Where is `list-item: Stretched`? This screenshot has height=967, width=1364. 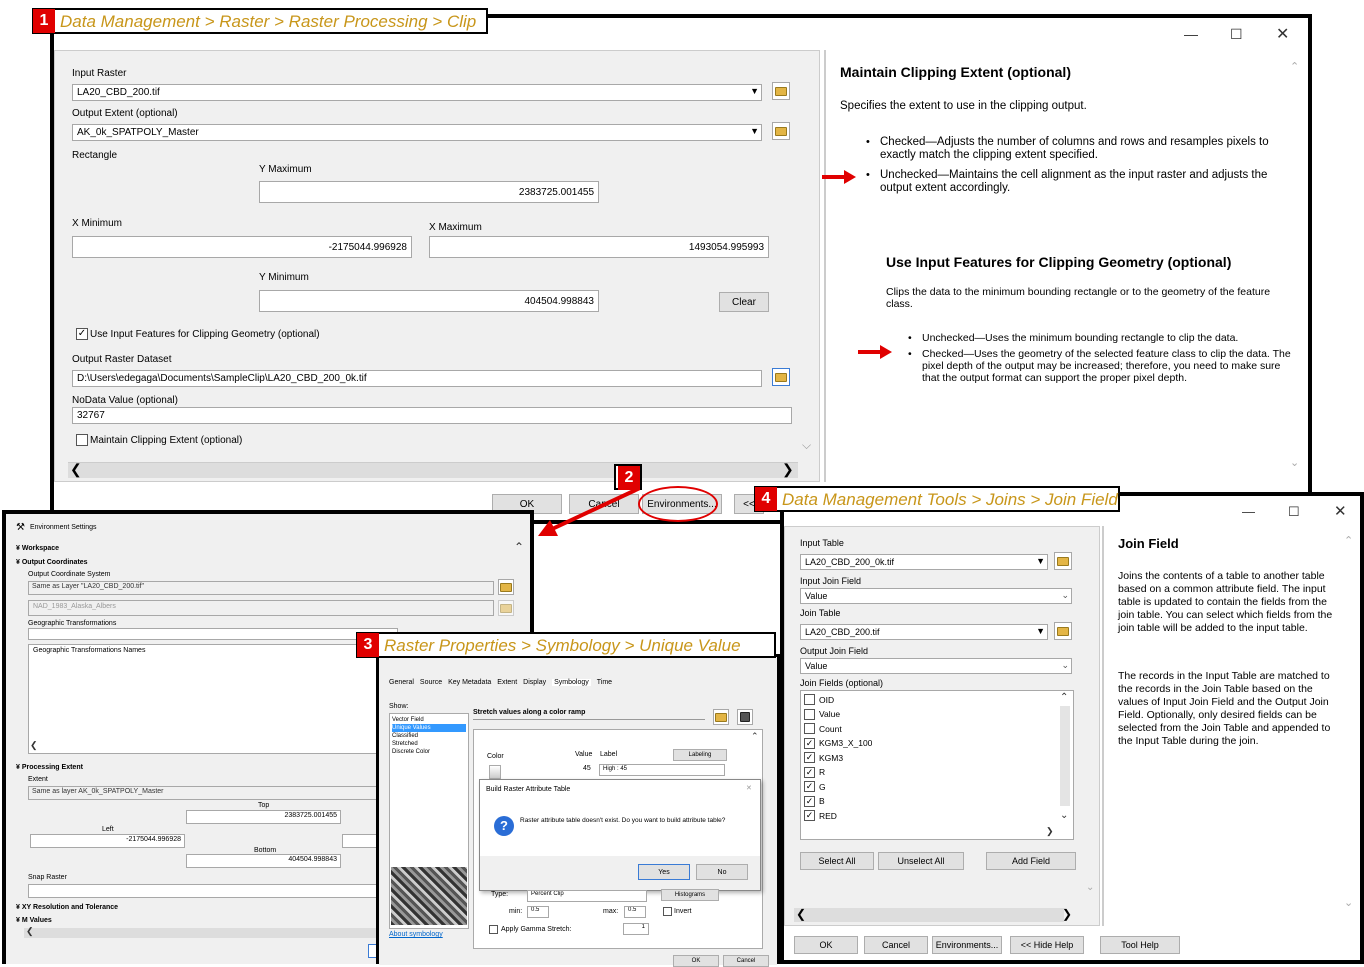 list-item: Stretched is located at coordinates (429, 744).